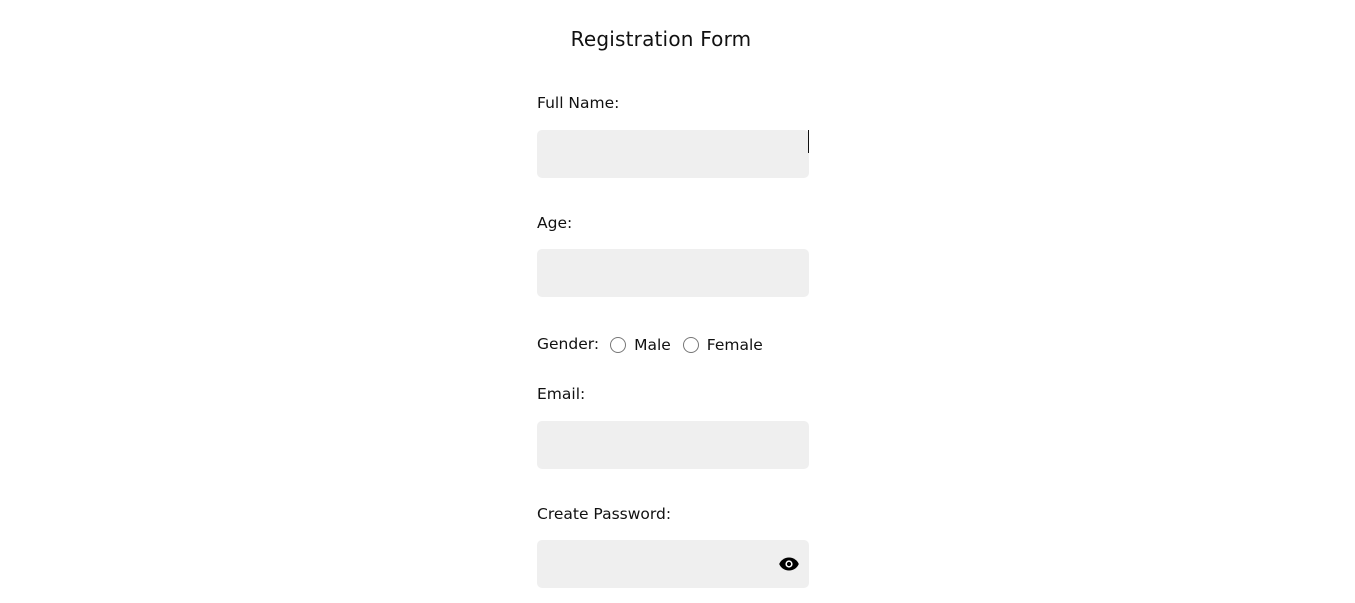 This screenshot has width=1355, height=603. Describe the element at coordinates (604, 514) in the screenshot. I see `password-label: Create Password:` at that location.